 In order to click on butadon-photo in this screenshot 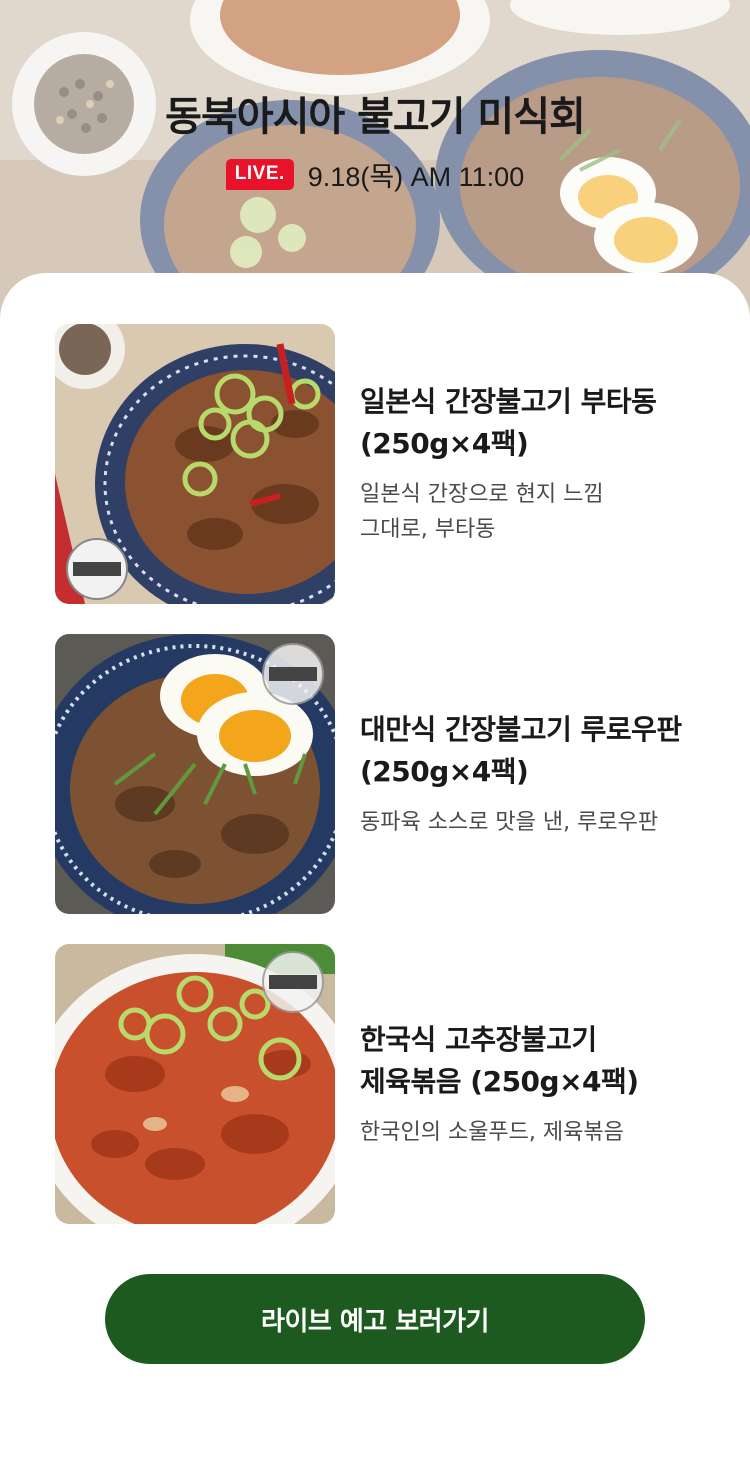, I will do `click(195, 464)`.